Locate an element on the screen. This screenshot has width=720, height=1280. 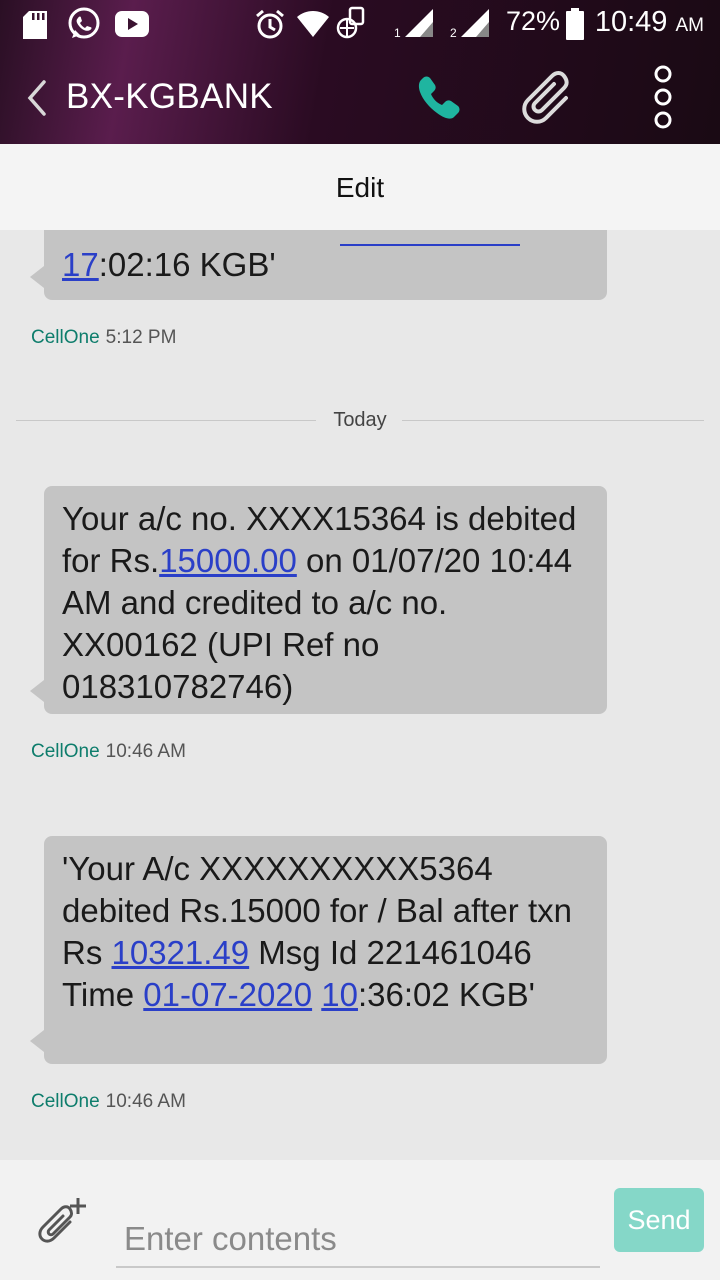
signal-2-icon is located at coordinates (475, 25).